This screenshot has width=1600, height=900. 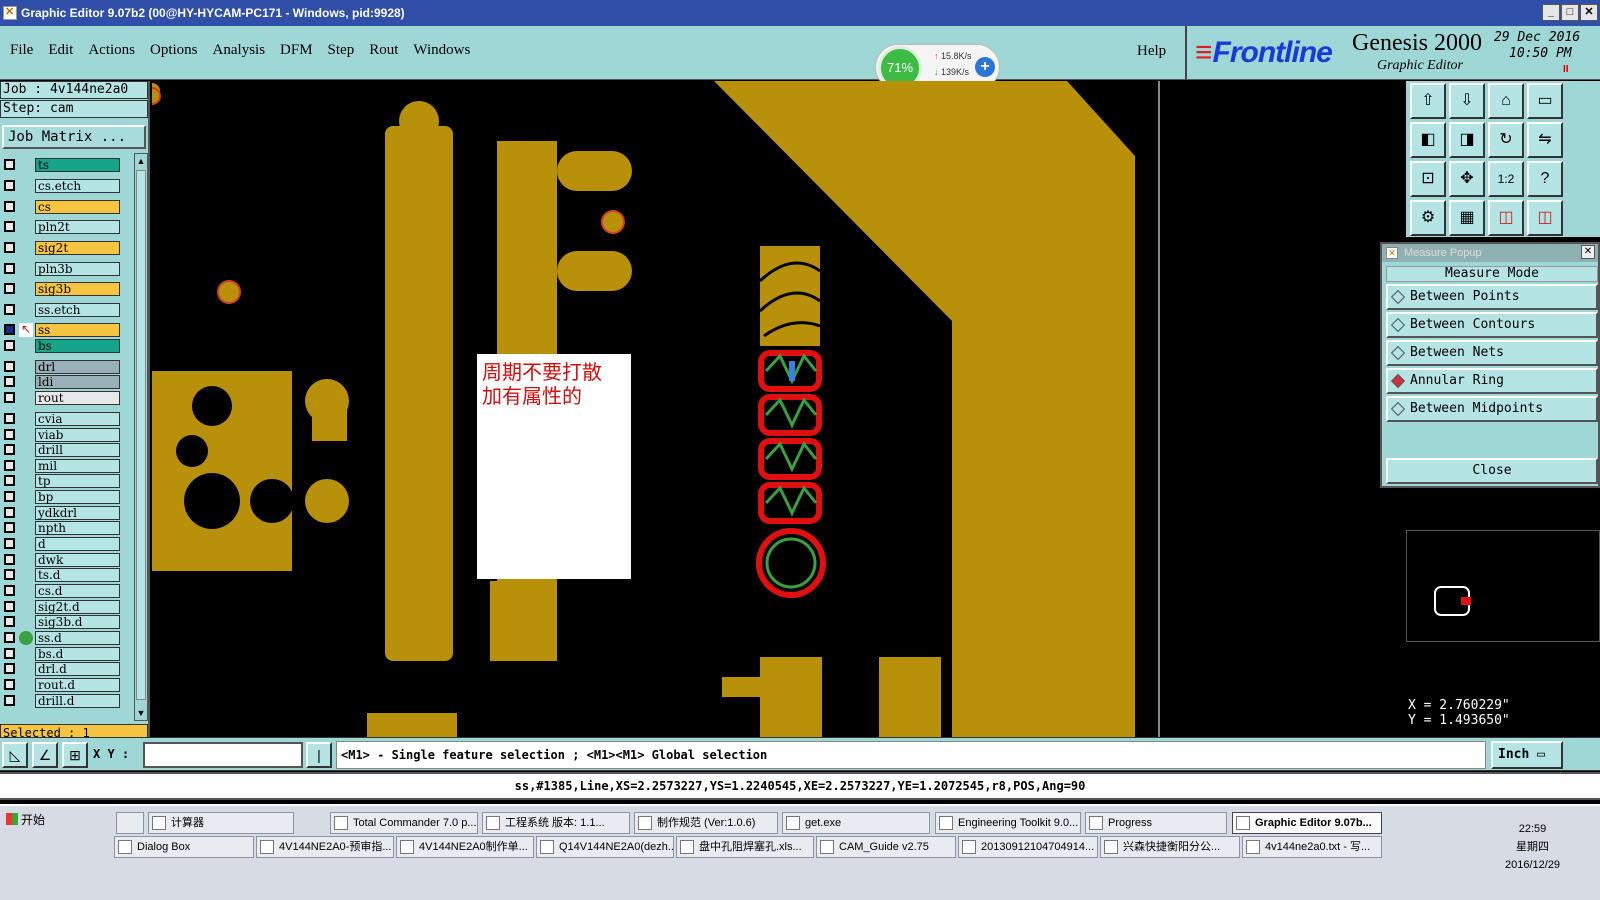 What do you see at coordinates (61, 449) in the screenshot?
I see `layer-row-drill: drill` at bounding box center [61, 449].